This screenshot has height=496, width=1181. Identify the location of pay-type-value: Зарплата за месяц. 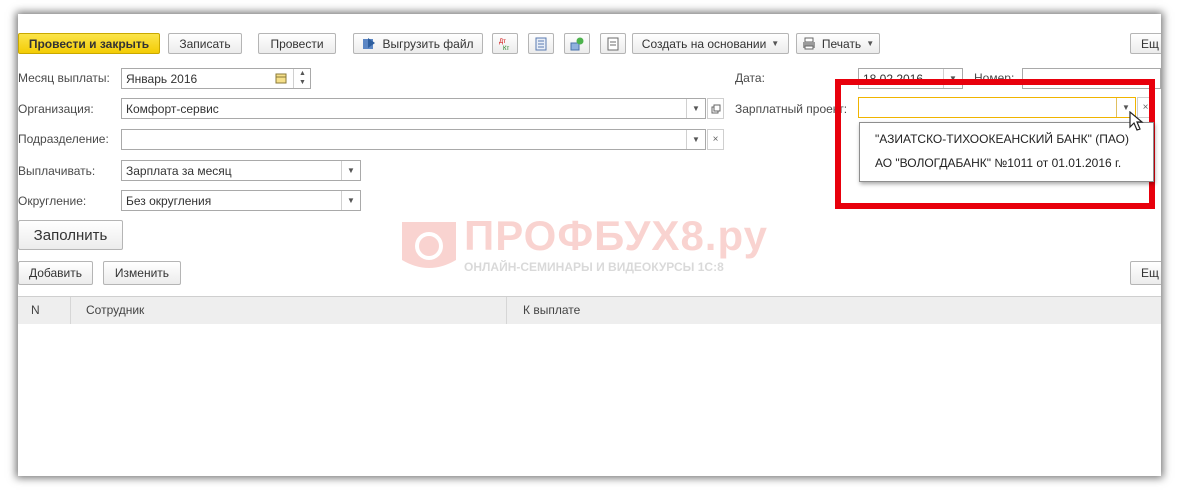
(179, 171).